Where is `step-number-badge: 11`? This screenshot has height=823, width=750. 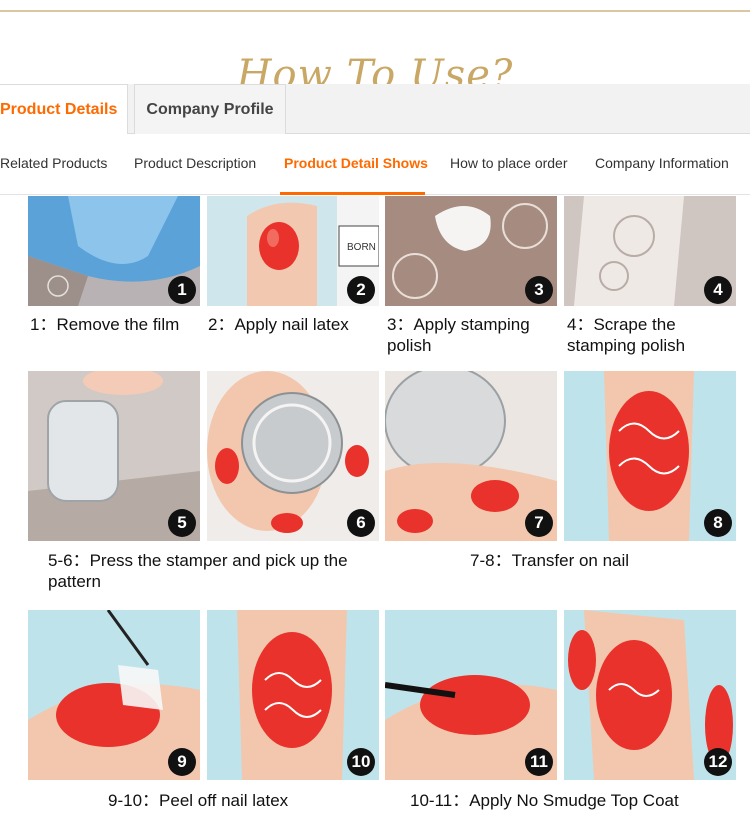
step-number-badge: 11 is located at coordinates (539, 762).